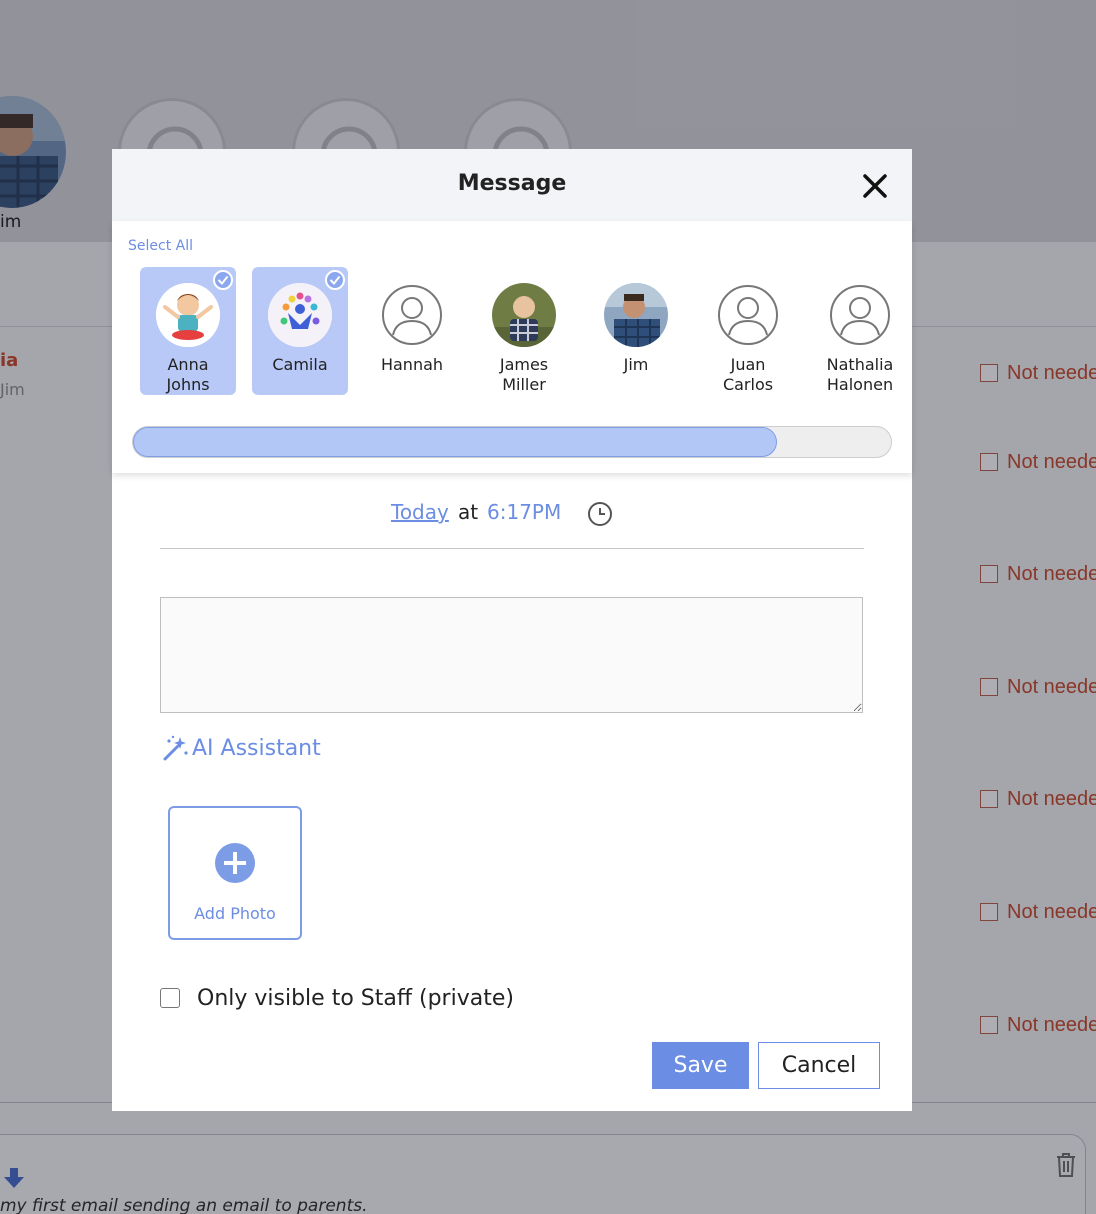 The width and height of the screenshot is (1096, 1214). Describe the element at coordinates (188, 364) in the screenshot. I see `recipient-name-line1: Anna` at that location.